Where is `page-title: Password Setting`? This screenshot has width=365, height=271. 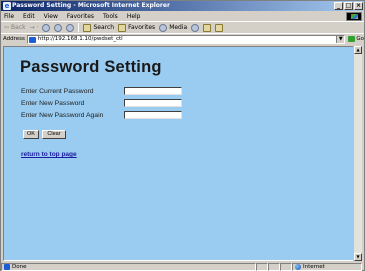
page-title: Password Setting is located at coordinates (91, 67).